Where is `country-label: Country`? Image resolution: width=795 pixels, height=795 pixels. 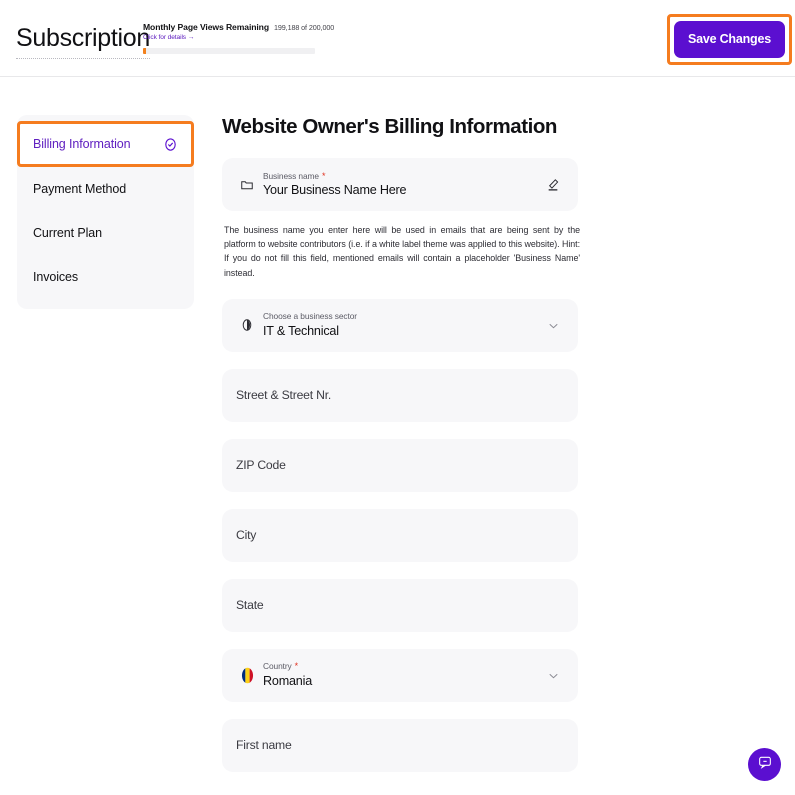
country-label: Country is located at coordinates (277, 666).